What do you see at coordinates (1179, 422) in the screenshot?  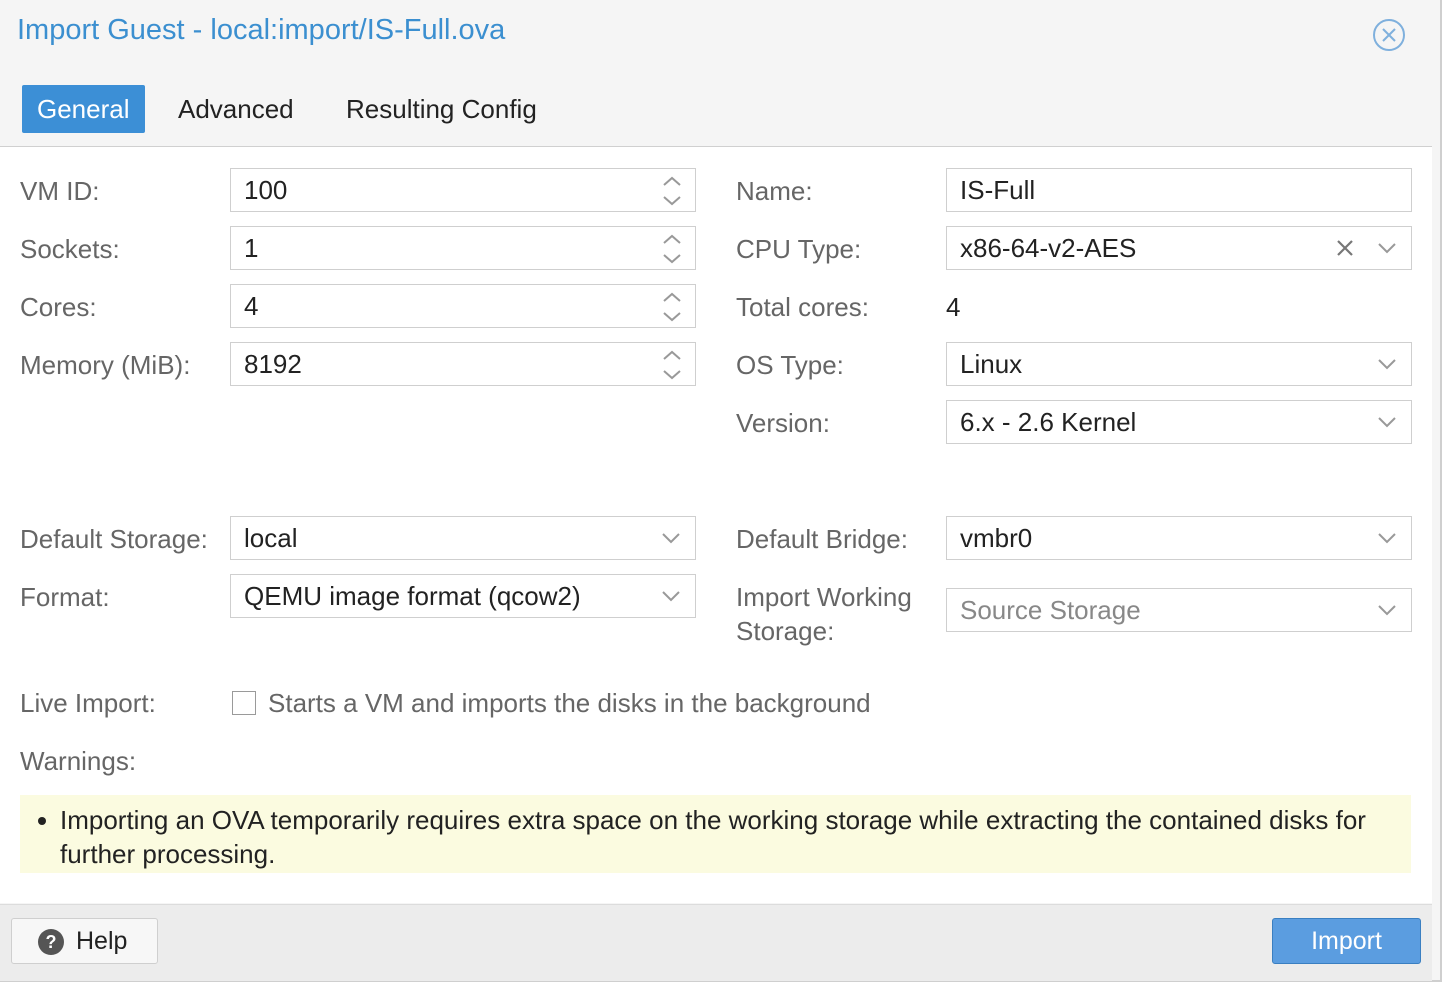 I see `version-select: 6.x - 2.6 Kernel` at bounding box center [1179, 422].